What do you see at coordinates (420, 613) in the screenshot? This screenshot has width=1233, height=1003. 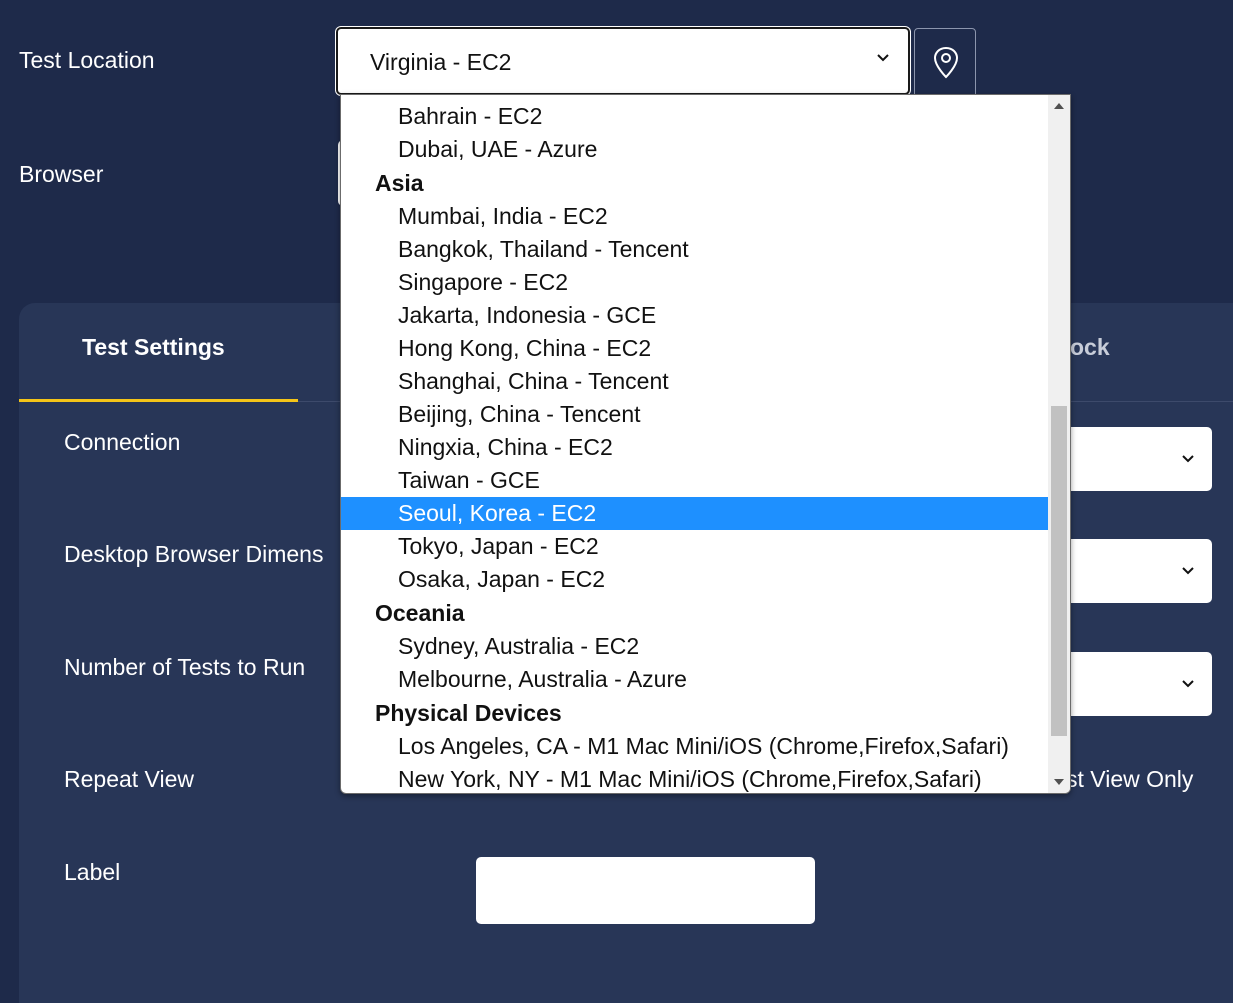 I see `optgroup-label: Oceania` at bounding box center [420, 613].